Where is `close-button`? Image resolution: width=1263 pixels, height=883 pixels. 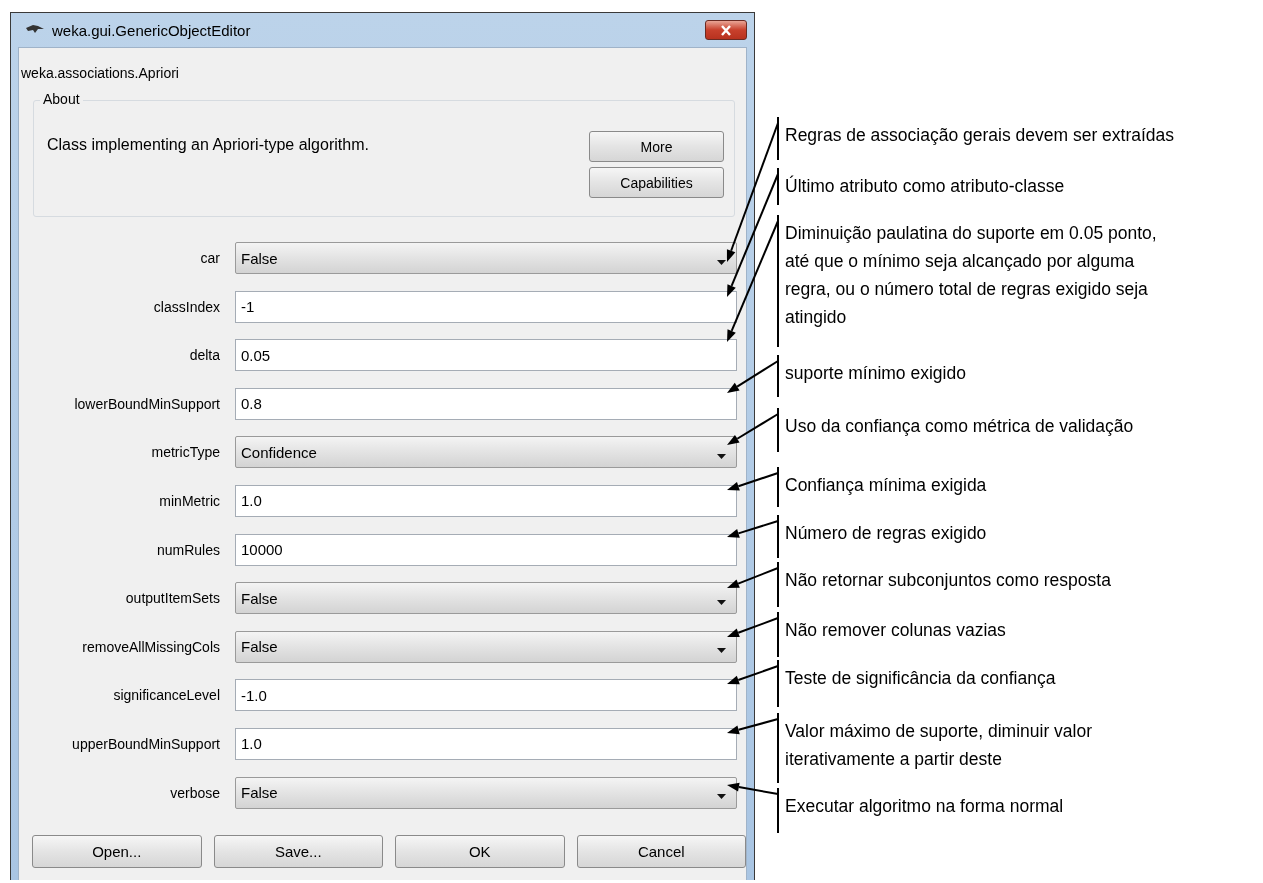 close-button is located at coordinates (726, 30).